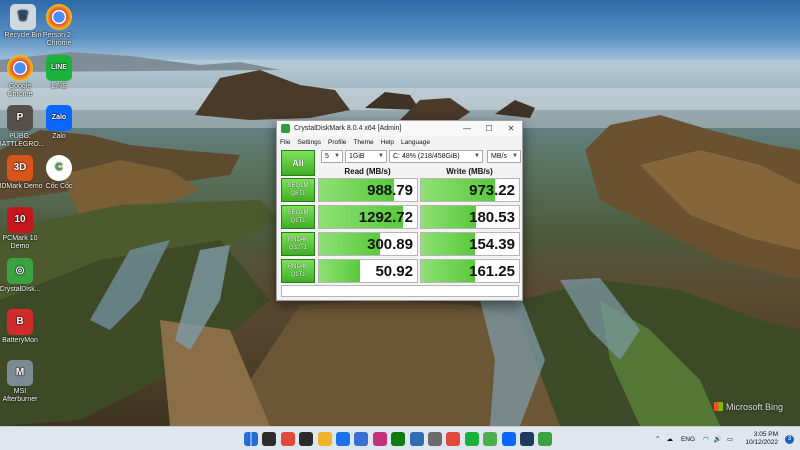  What do you see at coordinates (20, 395) in the screenshot?
I see `desktop-icon-label: MSI Afterburner` at bounding box center [20, 395].